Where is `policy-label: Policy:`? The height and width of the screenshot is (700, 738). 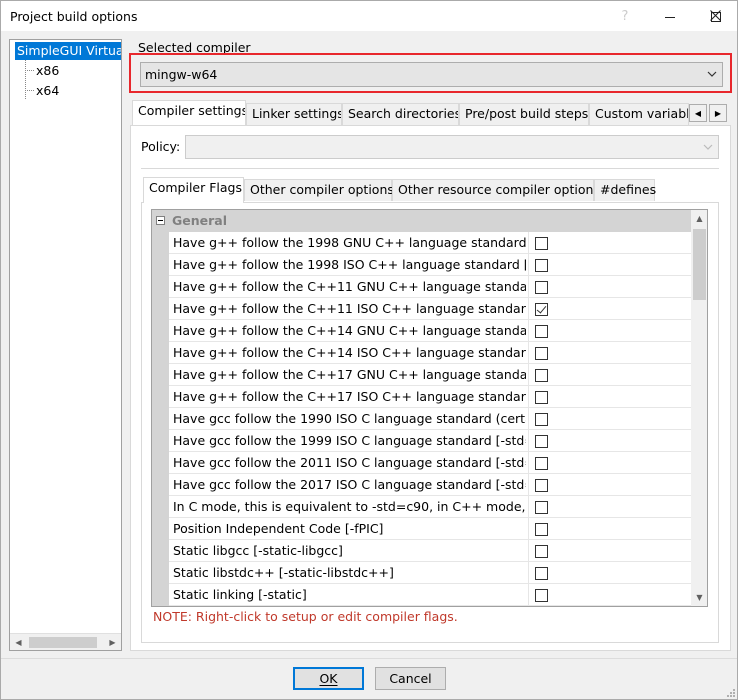 policy-label: Policy: is located at coordinates (161, 146).